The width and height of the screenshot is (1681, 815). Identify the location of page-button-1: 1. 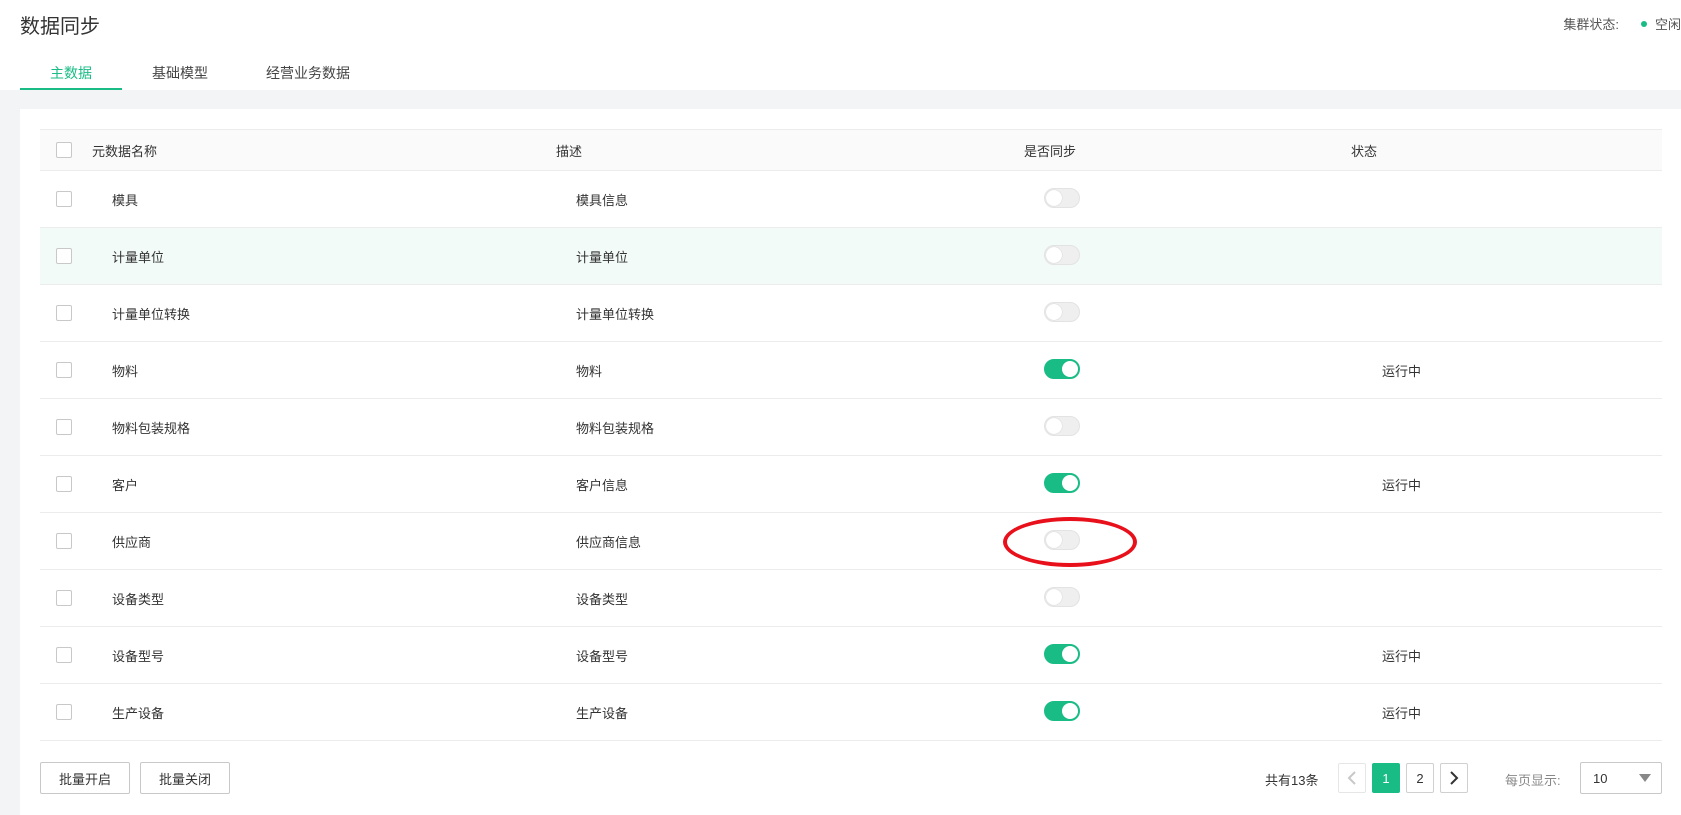
(1386, 778).